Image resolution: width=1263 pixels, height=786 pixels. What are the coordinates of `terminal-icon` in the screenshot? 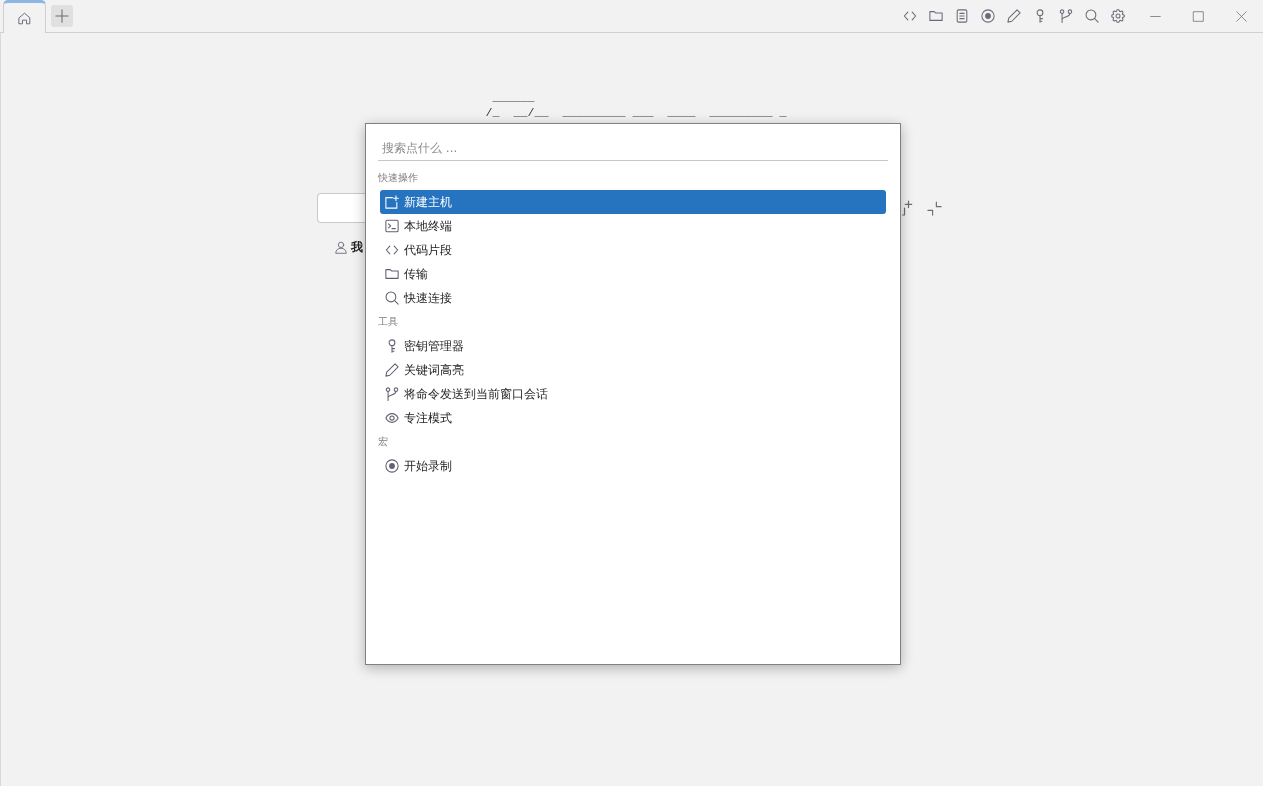 It's located at (392, 226).